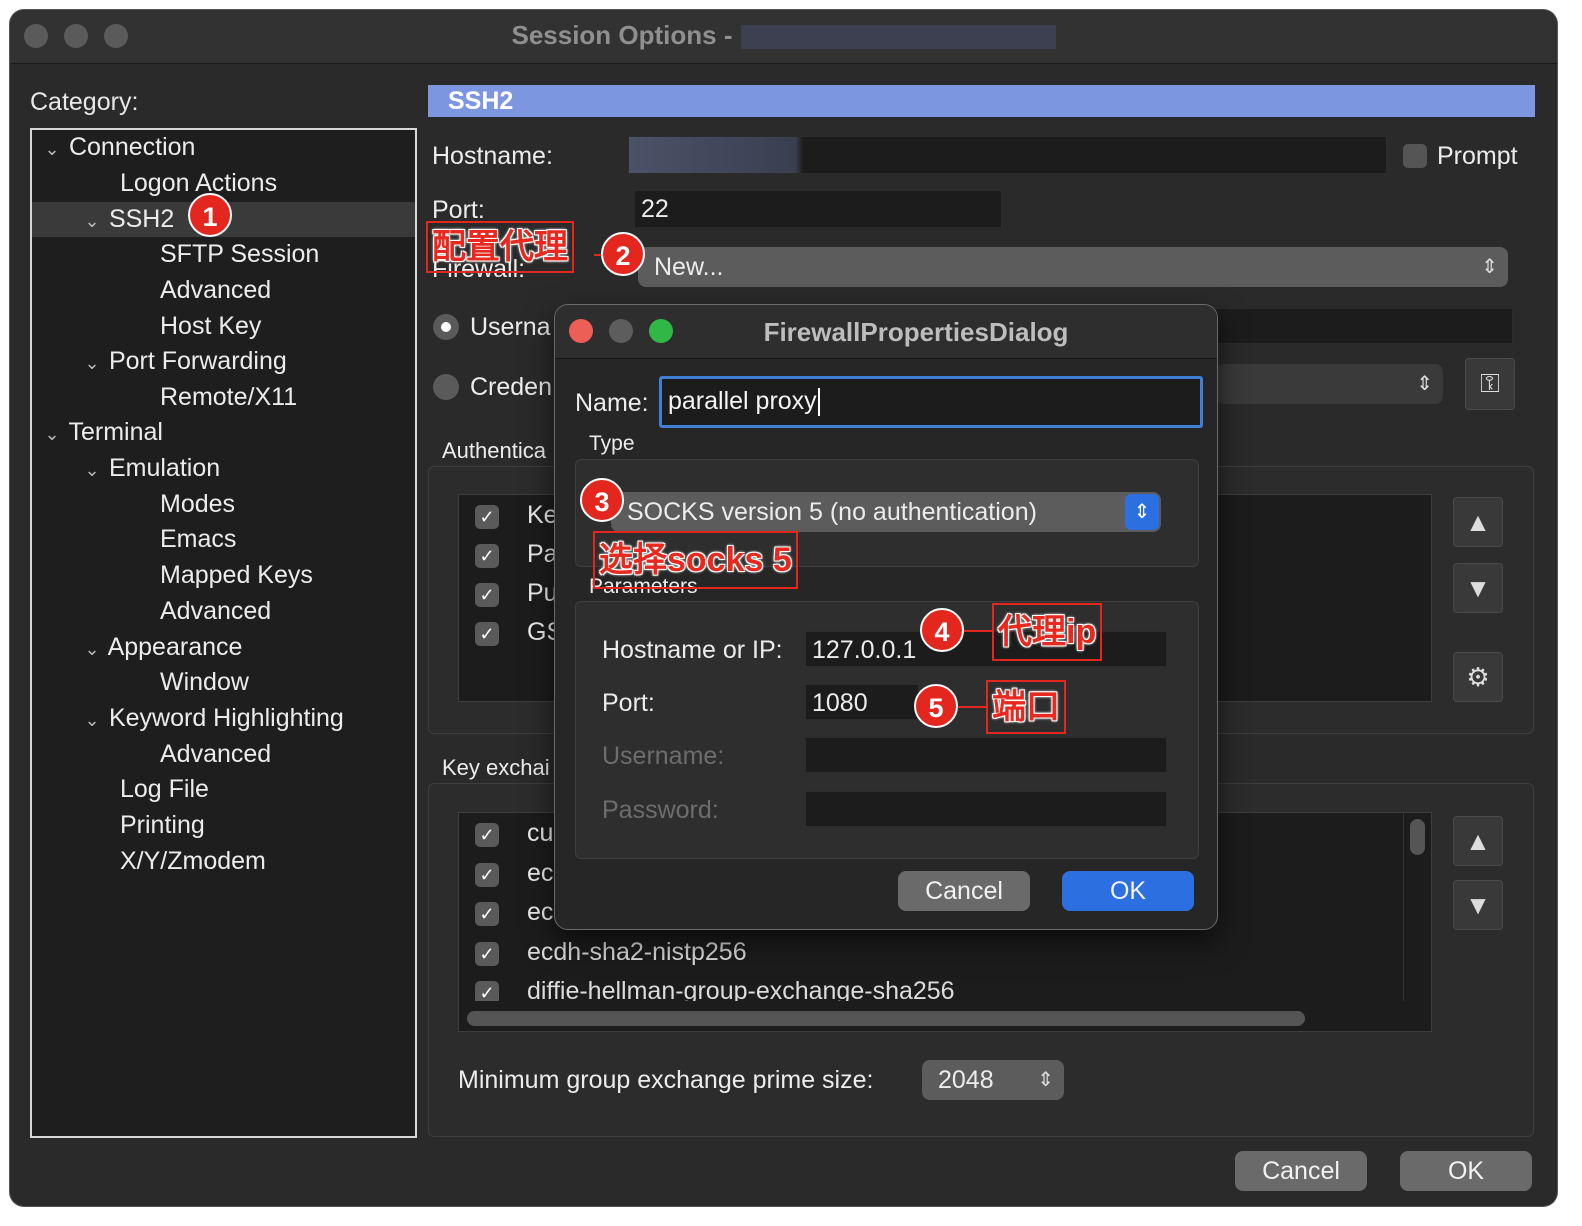 The width and height of the screenshot is (1582, 1226). Describe the element at coordinates (494, 450) in the screenshot. I see `authentication-label: Authentica` at that location.